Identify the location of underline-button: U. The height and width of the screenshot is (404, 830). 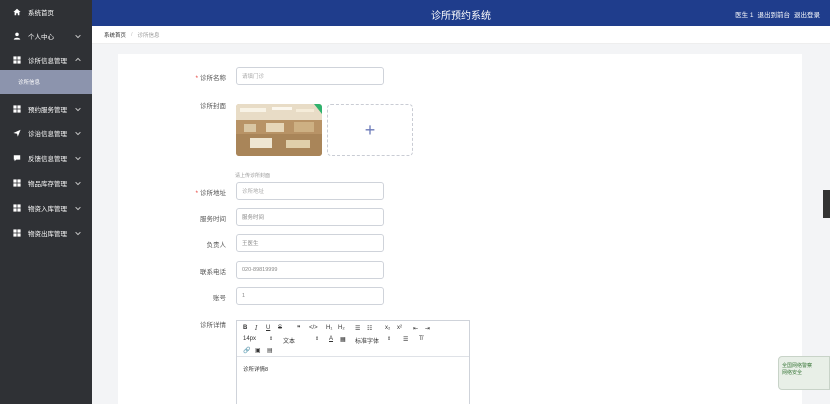
(268, 328).